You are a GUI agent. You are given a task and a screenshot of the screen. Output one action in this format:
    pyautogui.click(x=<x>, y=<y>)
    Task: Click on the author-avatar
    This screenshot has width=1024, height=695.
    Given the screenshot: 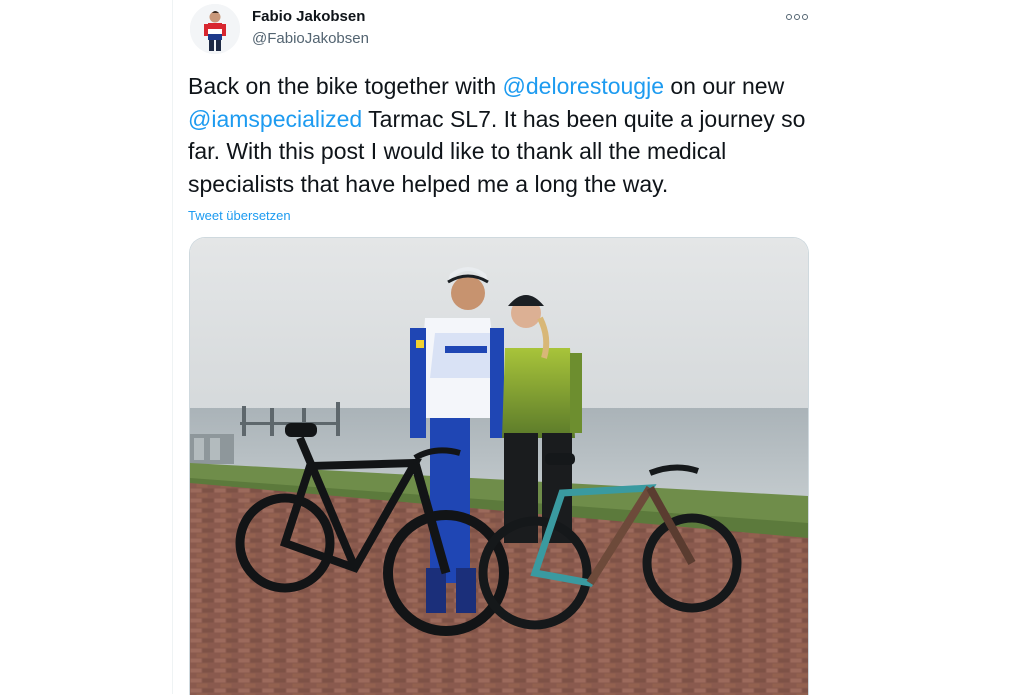 What is the action you would take?
    pyautogui.click(x=215, y=29)
    